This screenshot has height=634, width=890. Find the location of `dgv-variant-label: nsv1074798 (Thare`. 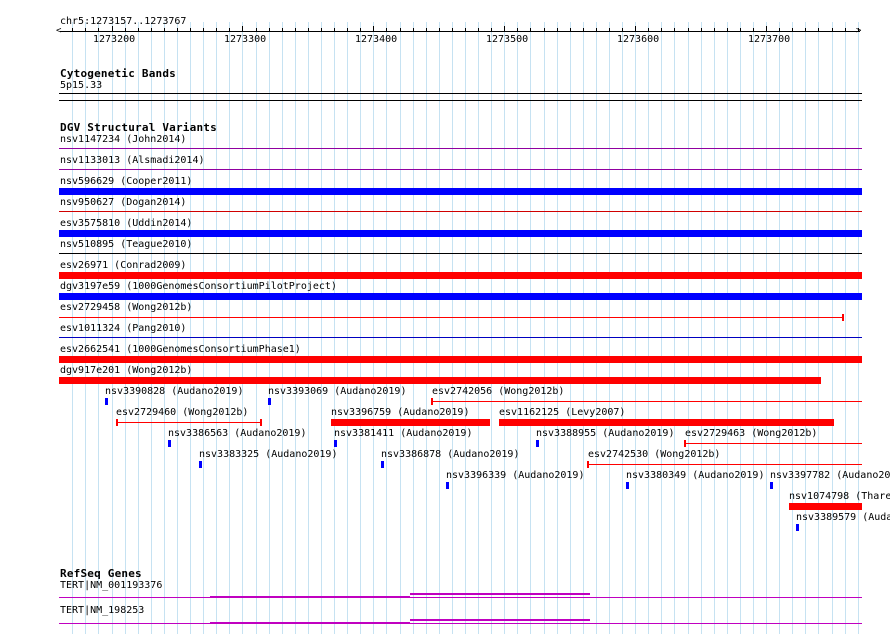

dgv-variant-label: nsv1074798 (Thare is located at coordinates (839, 496).